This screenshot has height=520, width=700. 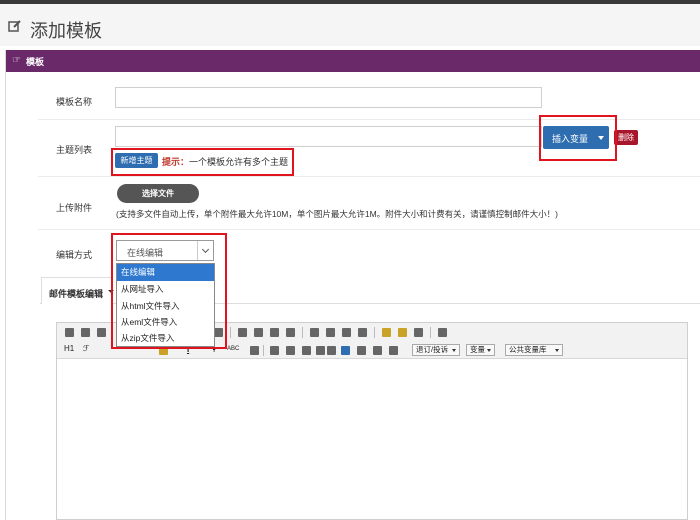 What do you see at coordinates (626, 137) in the screenshot?
I see `delete-button: 删除` at bounding box center [626, 137].